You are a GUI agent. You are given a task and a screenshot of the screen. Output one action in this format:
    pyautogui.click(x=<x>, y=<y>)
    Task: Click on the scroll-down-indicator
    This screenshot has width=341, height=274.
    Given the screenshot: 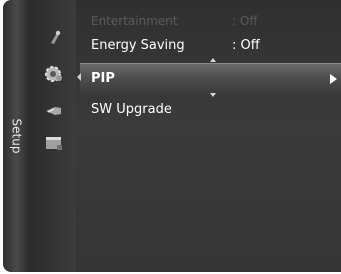 What is the action you would take?
    pyautogui.click(x=213, y=95)
    